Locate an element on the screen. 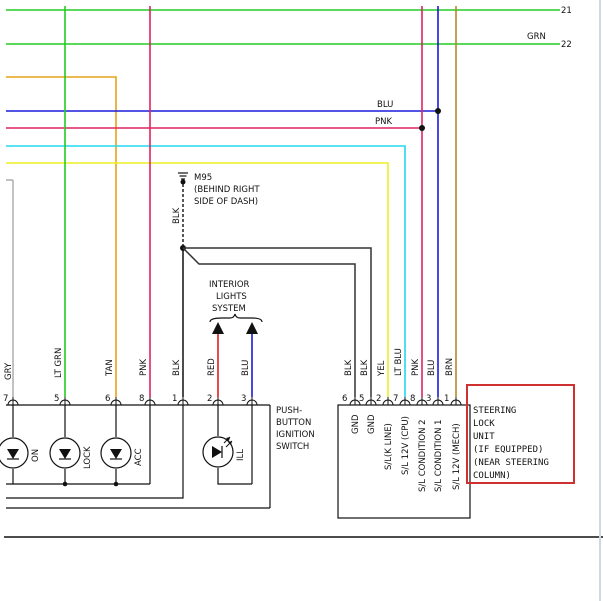 Image resolution: width=603 pixels, height=601 pixels. wire-22-label: 22 is located at coordinates (566, 45).